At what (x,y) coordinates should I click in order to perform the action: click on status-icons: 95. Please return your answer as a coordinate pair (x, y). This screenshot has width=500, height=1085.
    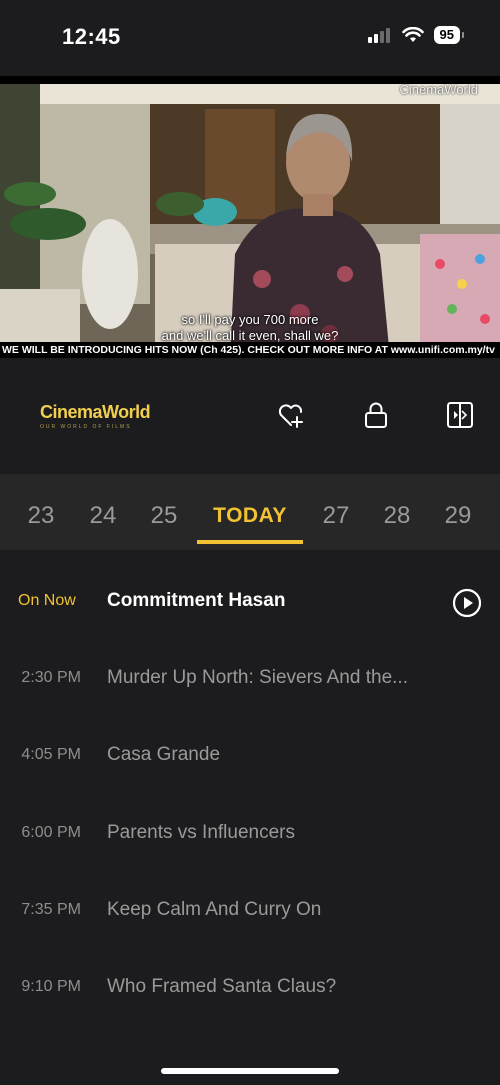
    Looking at the image, I should click on (416, 35).